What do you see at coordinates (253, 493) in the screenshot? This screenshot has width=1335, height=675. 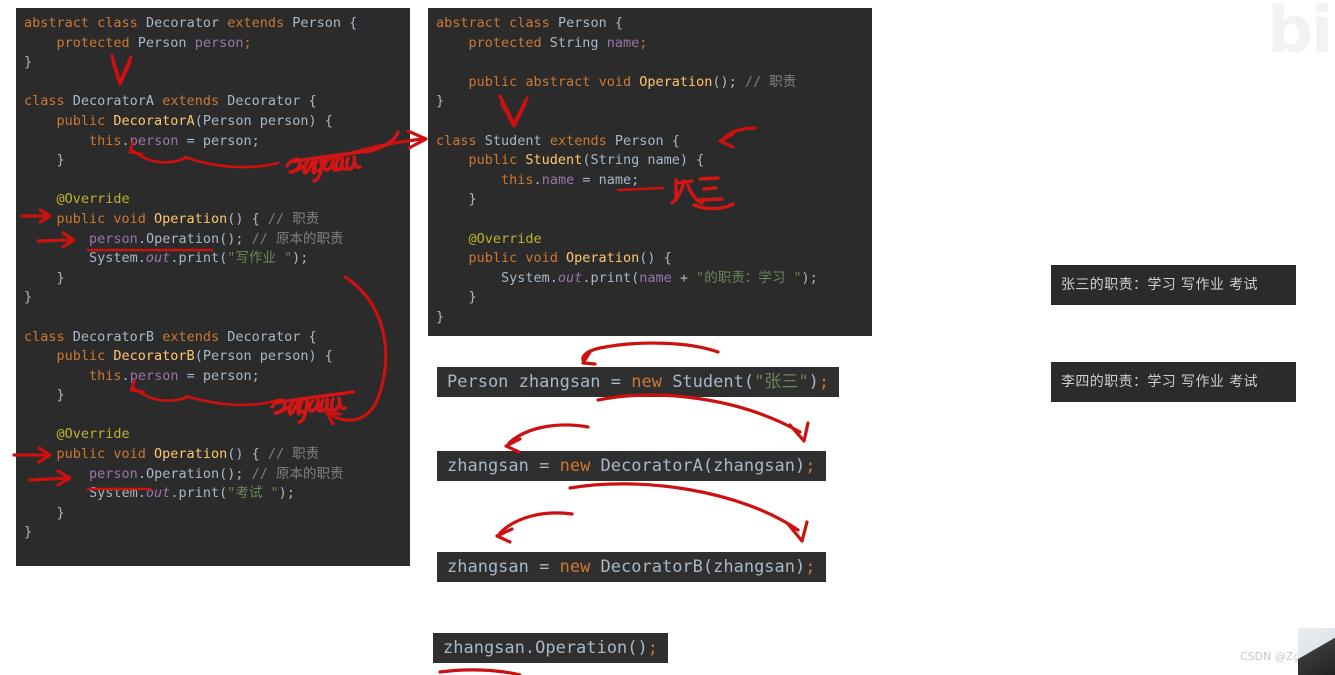 I see `code-token: "考试 "` at bounding box center [253, 493].